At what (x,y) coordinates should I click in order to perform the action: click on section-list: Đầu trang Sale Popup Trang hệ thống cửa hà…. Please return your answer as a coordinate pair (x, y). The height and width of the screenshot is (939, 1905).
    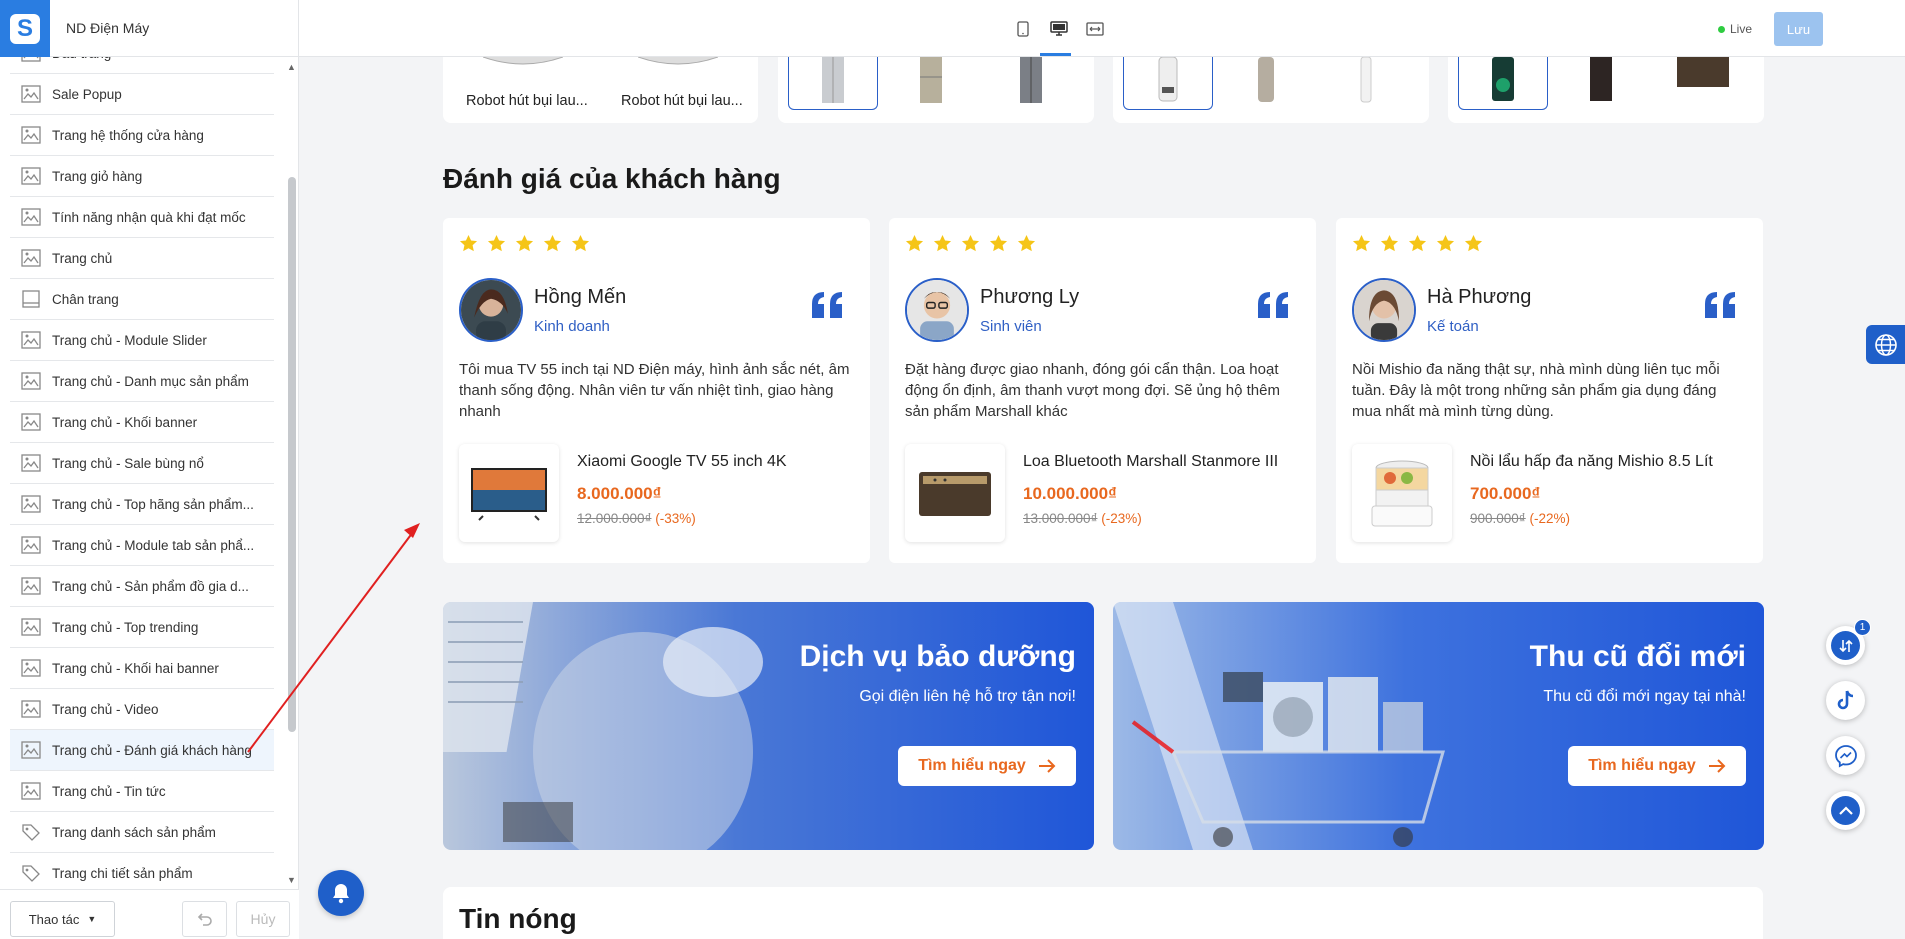
    Looking at the image, I should click on (142, 473).